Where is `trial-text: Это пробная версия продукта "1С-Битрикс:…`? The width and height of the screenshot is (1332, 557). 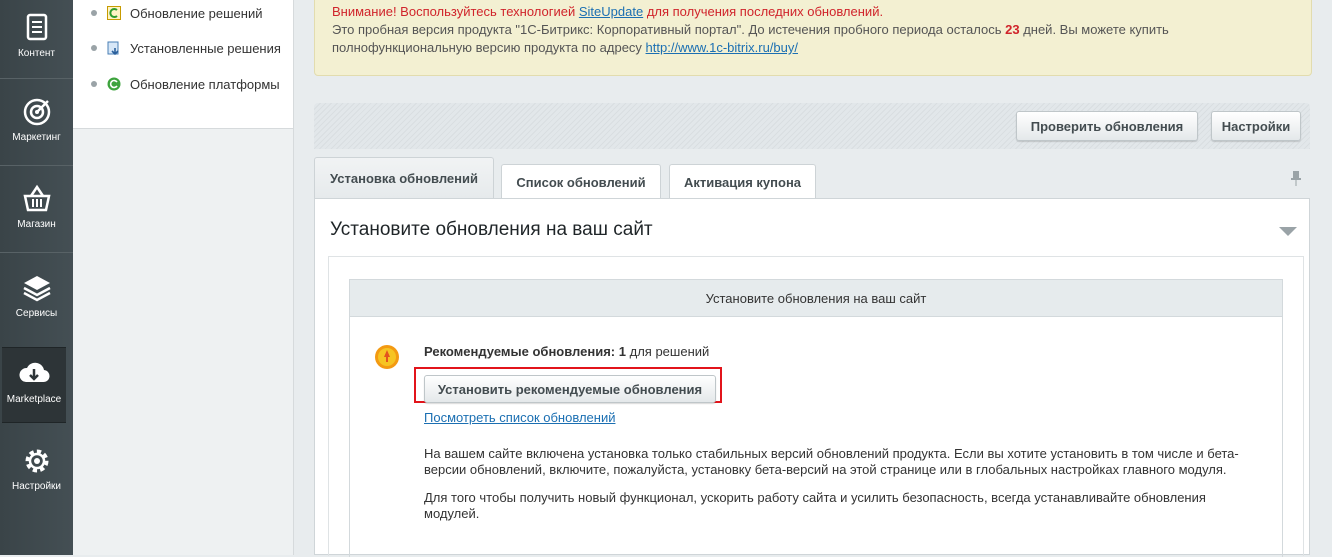 trial-text: Это пробная версия продукта "1С-Битрикс:… is located at coordinates (750, 30).